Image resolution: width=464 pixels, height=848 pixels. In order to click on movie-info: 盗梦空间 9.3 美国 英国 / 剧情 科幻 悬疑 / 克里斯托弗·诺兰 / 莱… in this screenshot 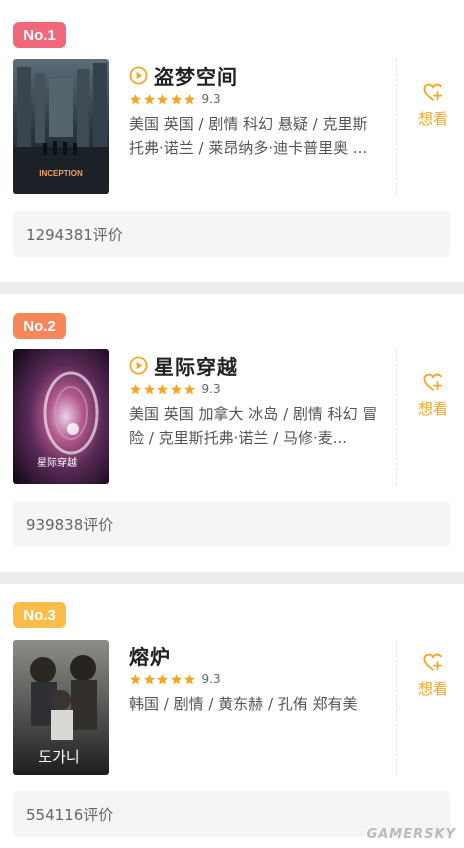, I will do `click(254, 111)`.